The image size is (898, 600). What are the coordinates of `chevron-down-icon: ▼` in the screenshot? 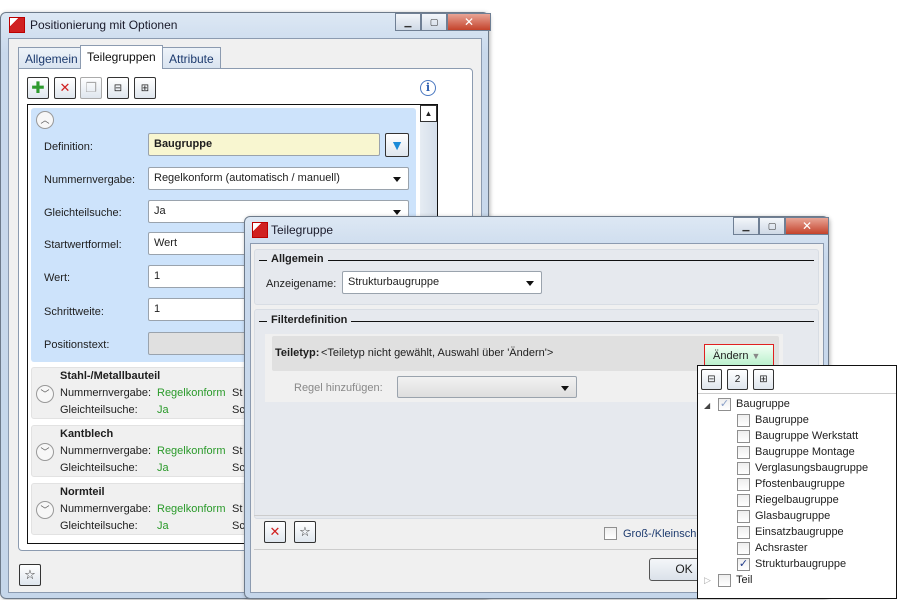 It's located at (756, 356).